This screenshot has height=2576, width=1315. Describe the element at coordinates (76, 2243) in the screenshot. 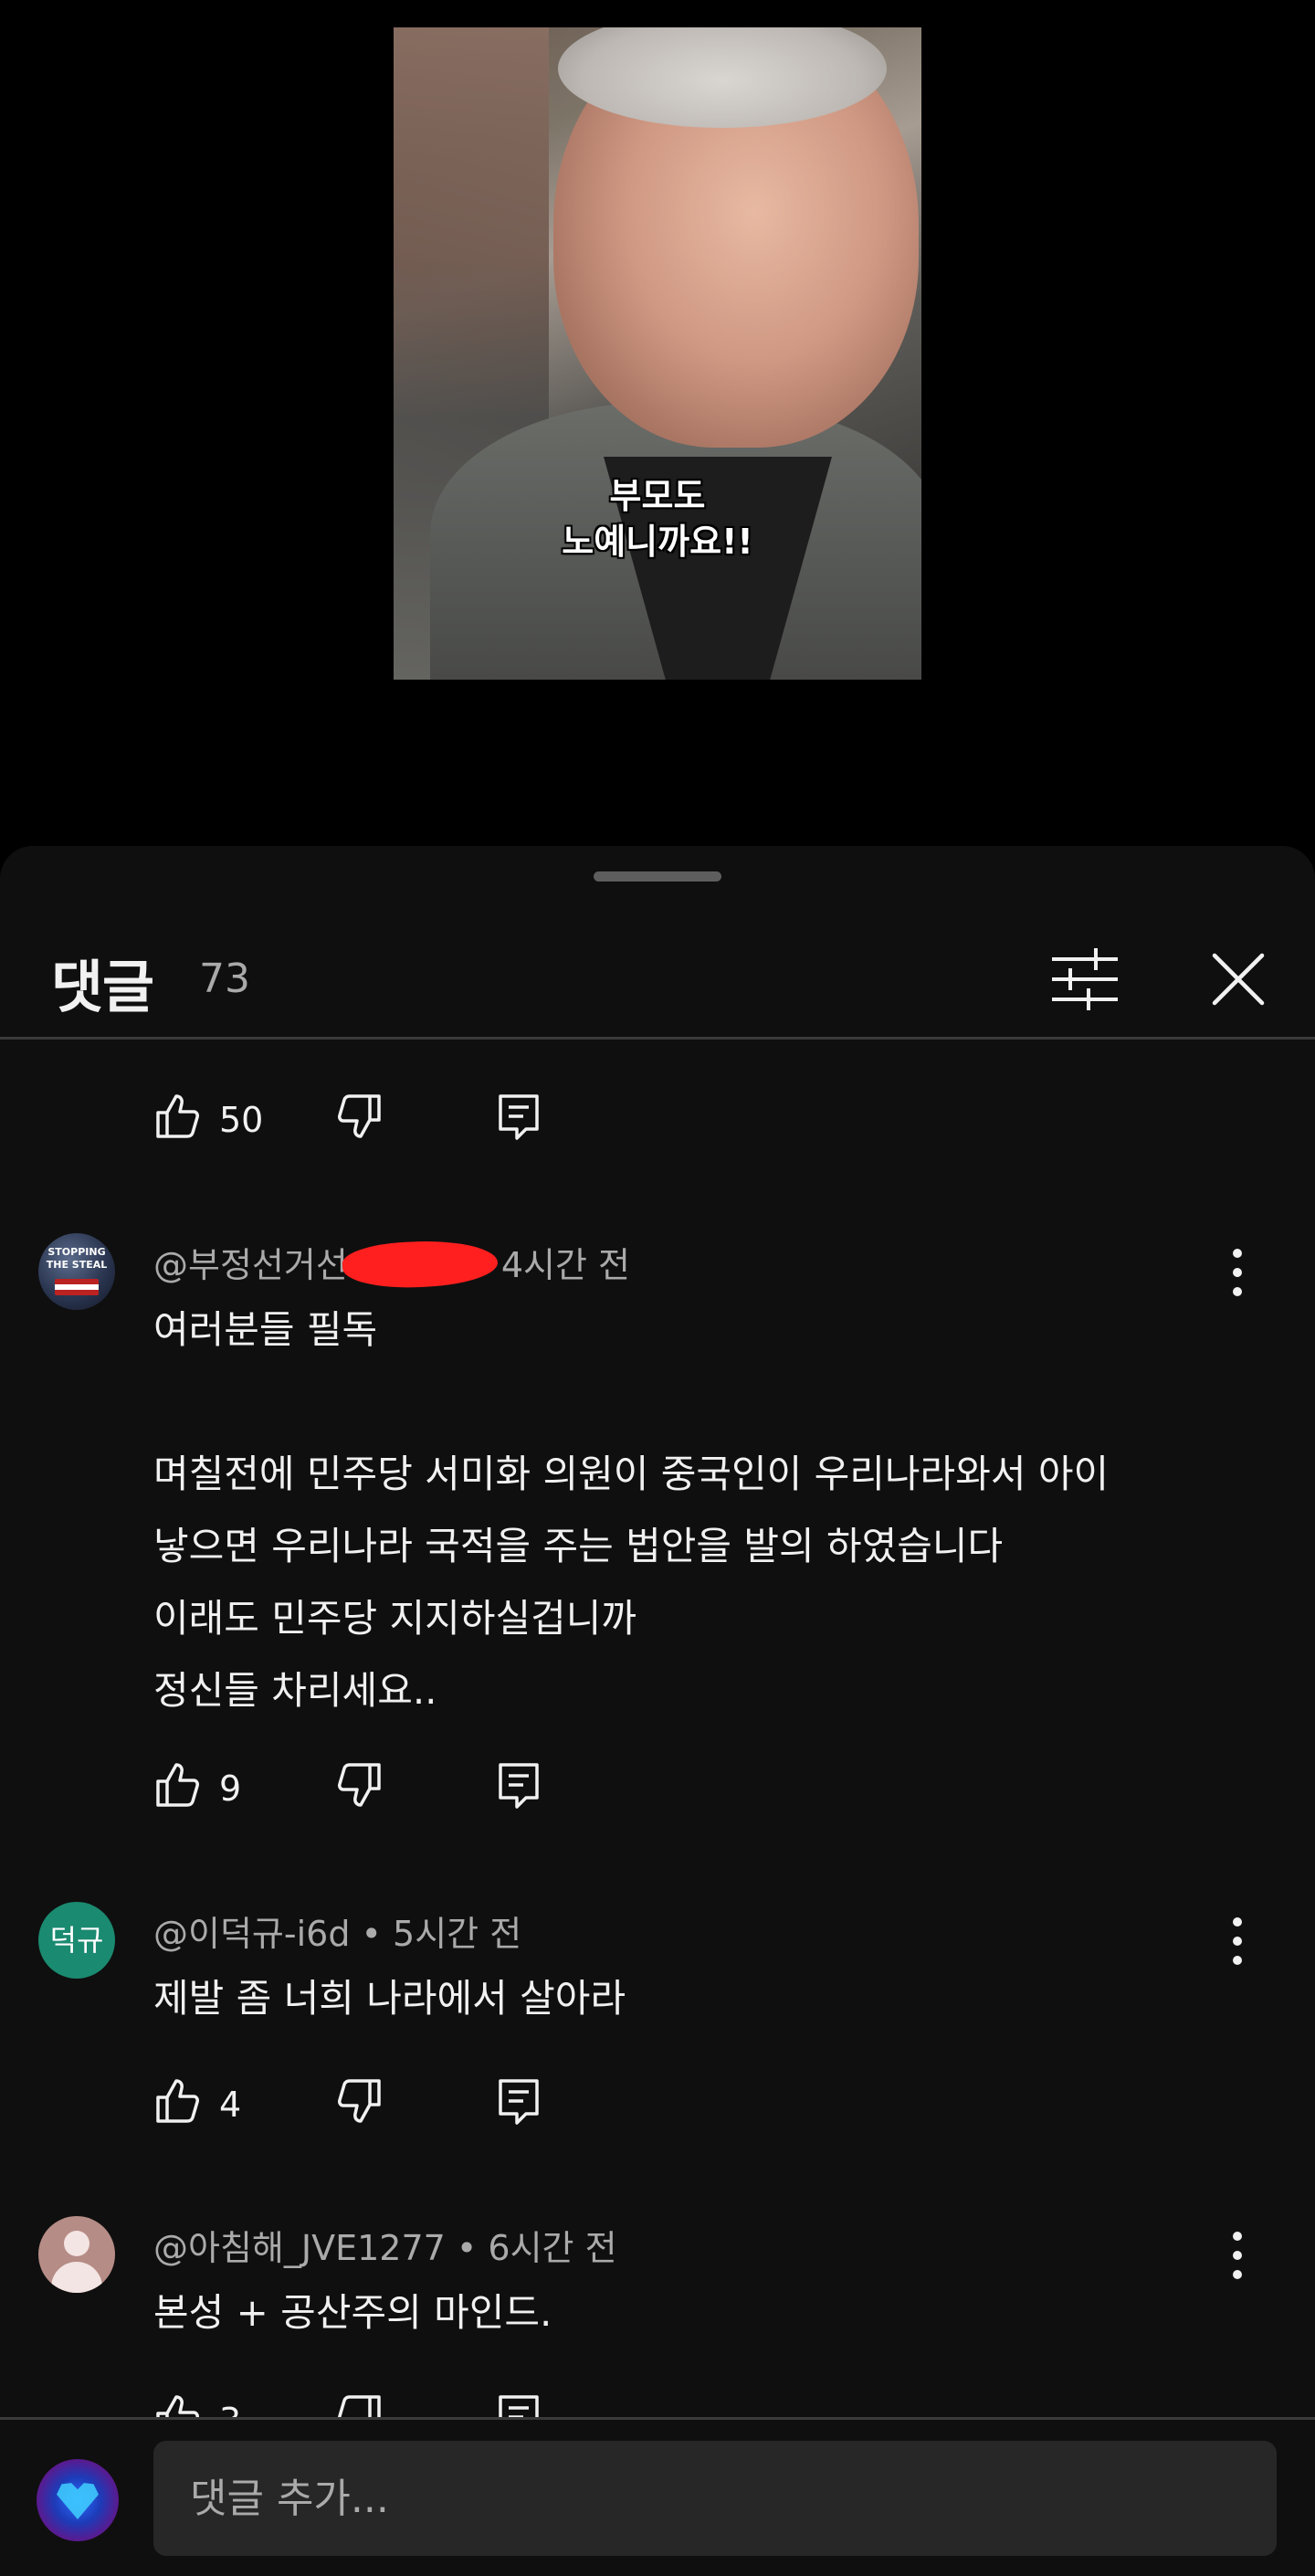

I see `person-icon-head` at that location.